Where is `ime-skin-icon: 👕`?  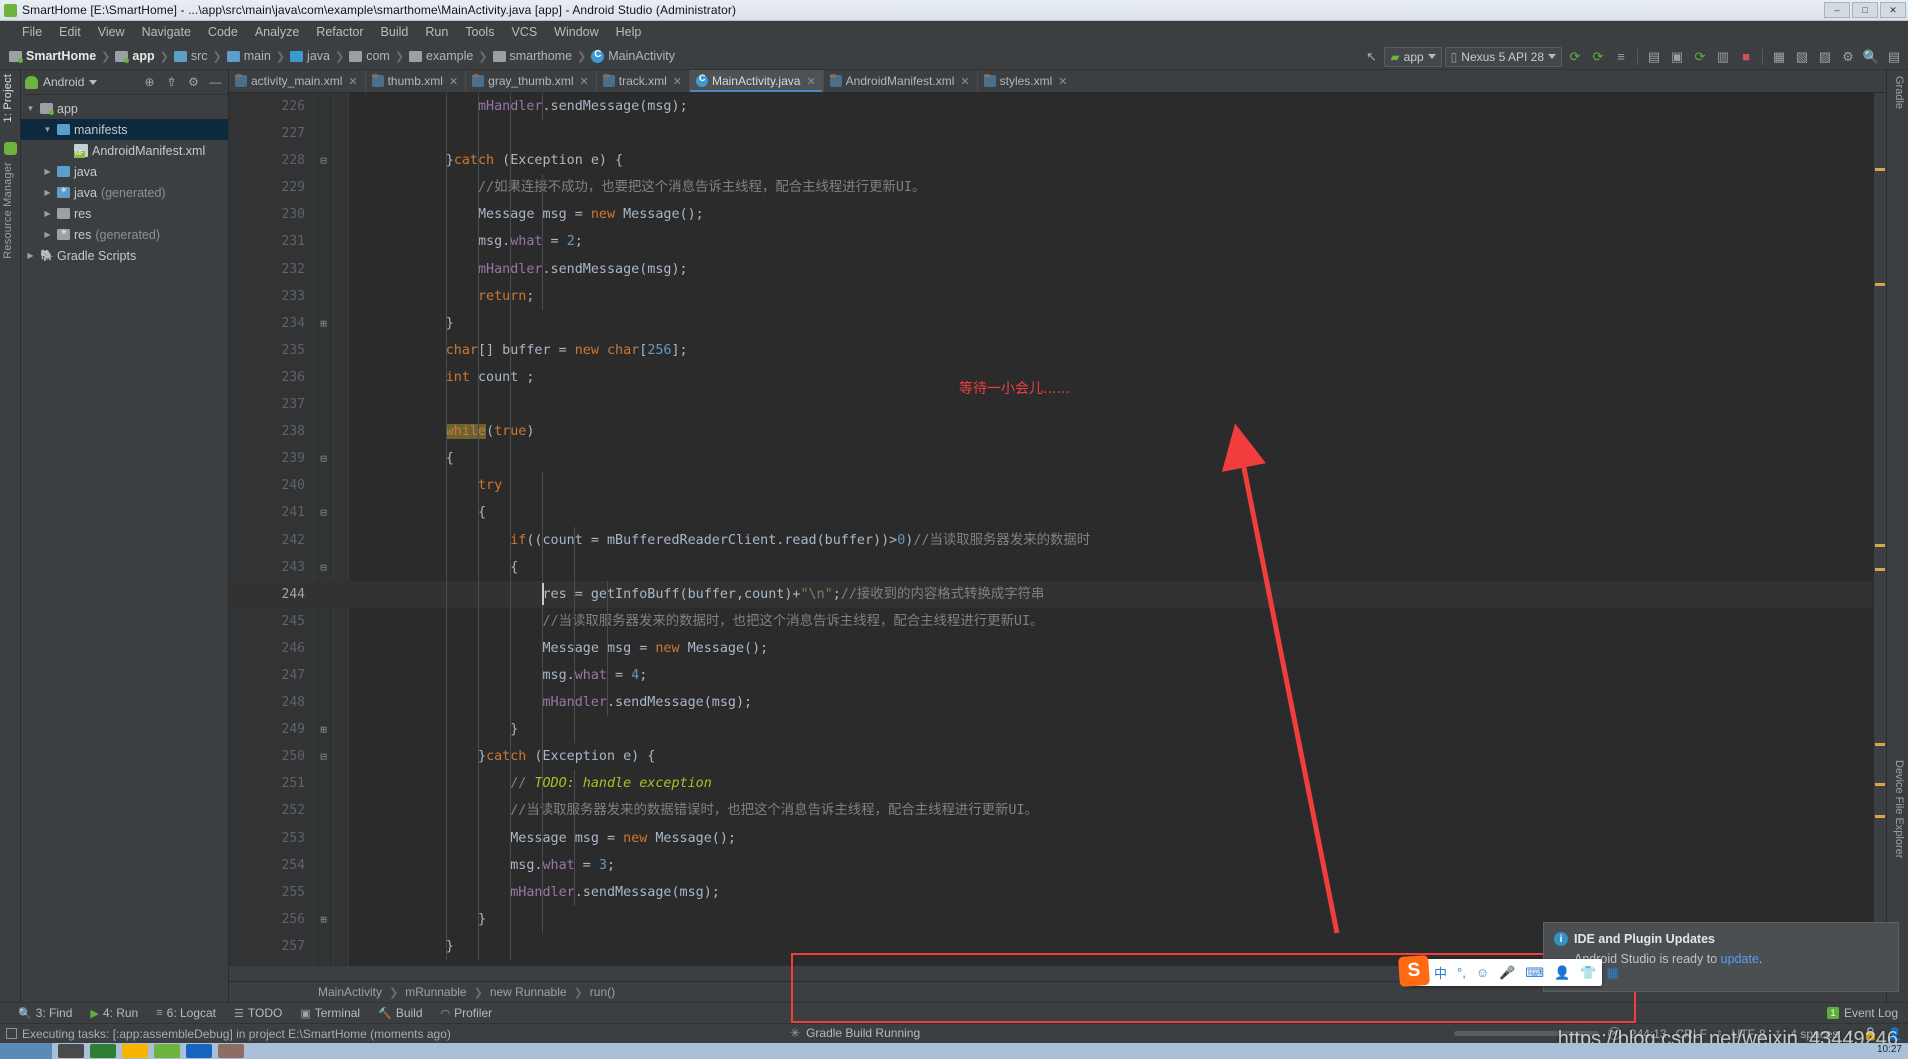
ime-skin-icon: 👕 is located at coordinates (1588, 973).